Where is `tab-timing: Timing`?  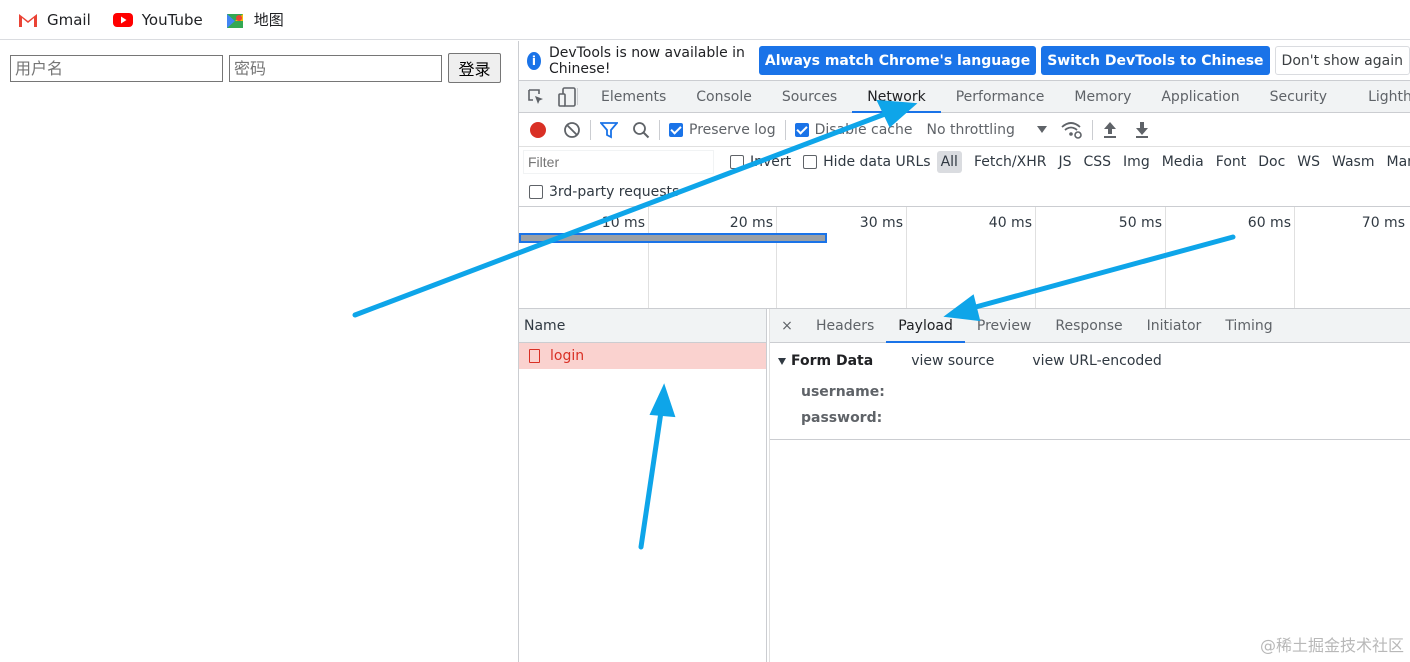 tab-timing: Timing is located at coordinates (1248, 325).